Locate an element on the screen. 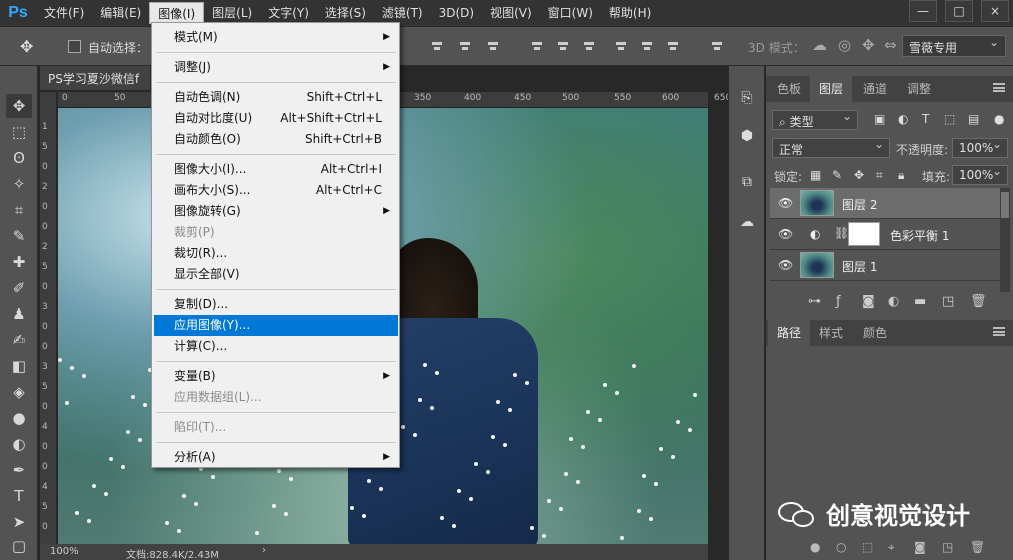 The width and height of the screenshot is (1013, 560). align-vcenter-icon is located at coordinates (465, 46).